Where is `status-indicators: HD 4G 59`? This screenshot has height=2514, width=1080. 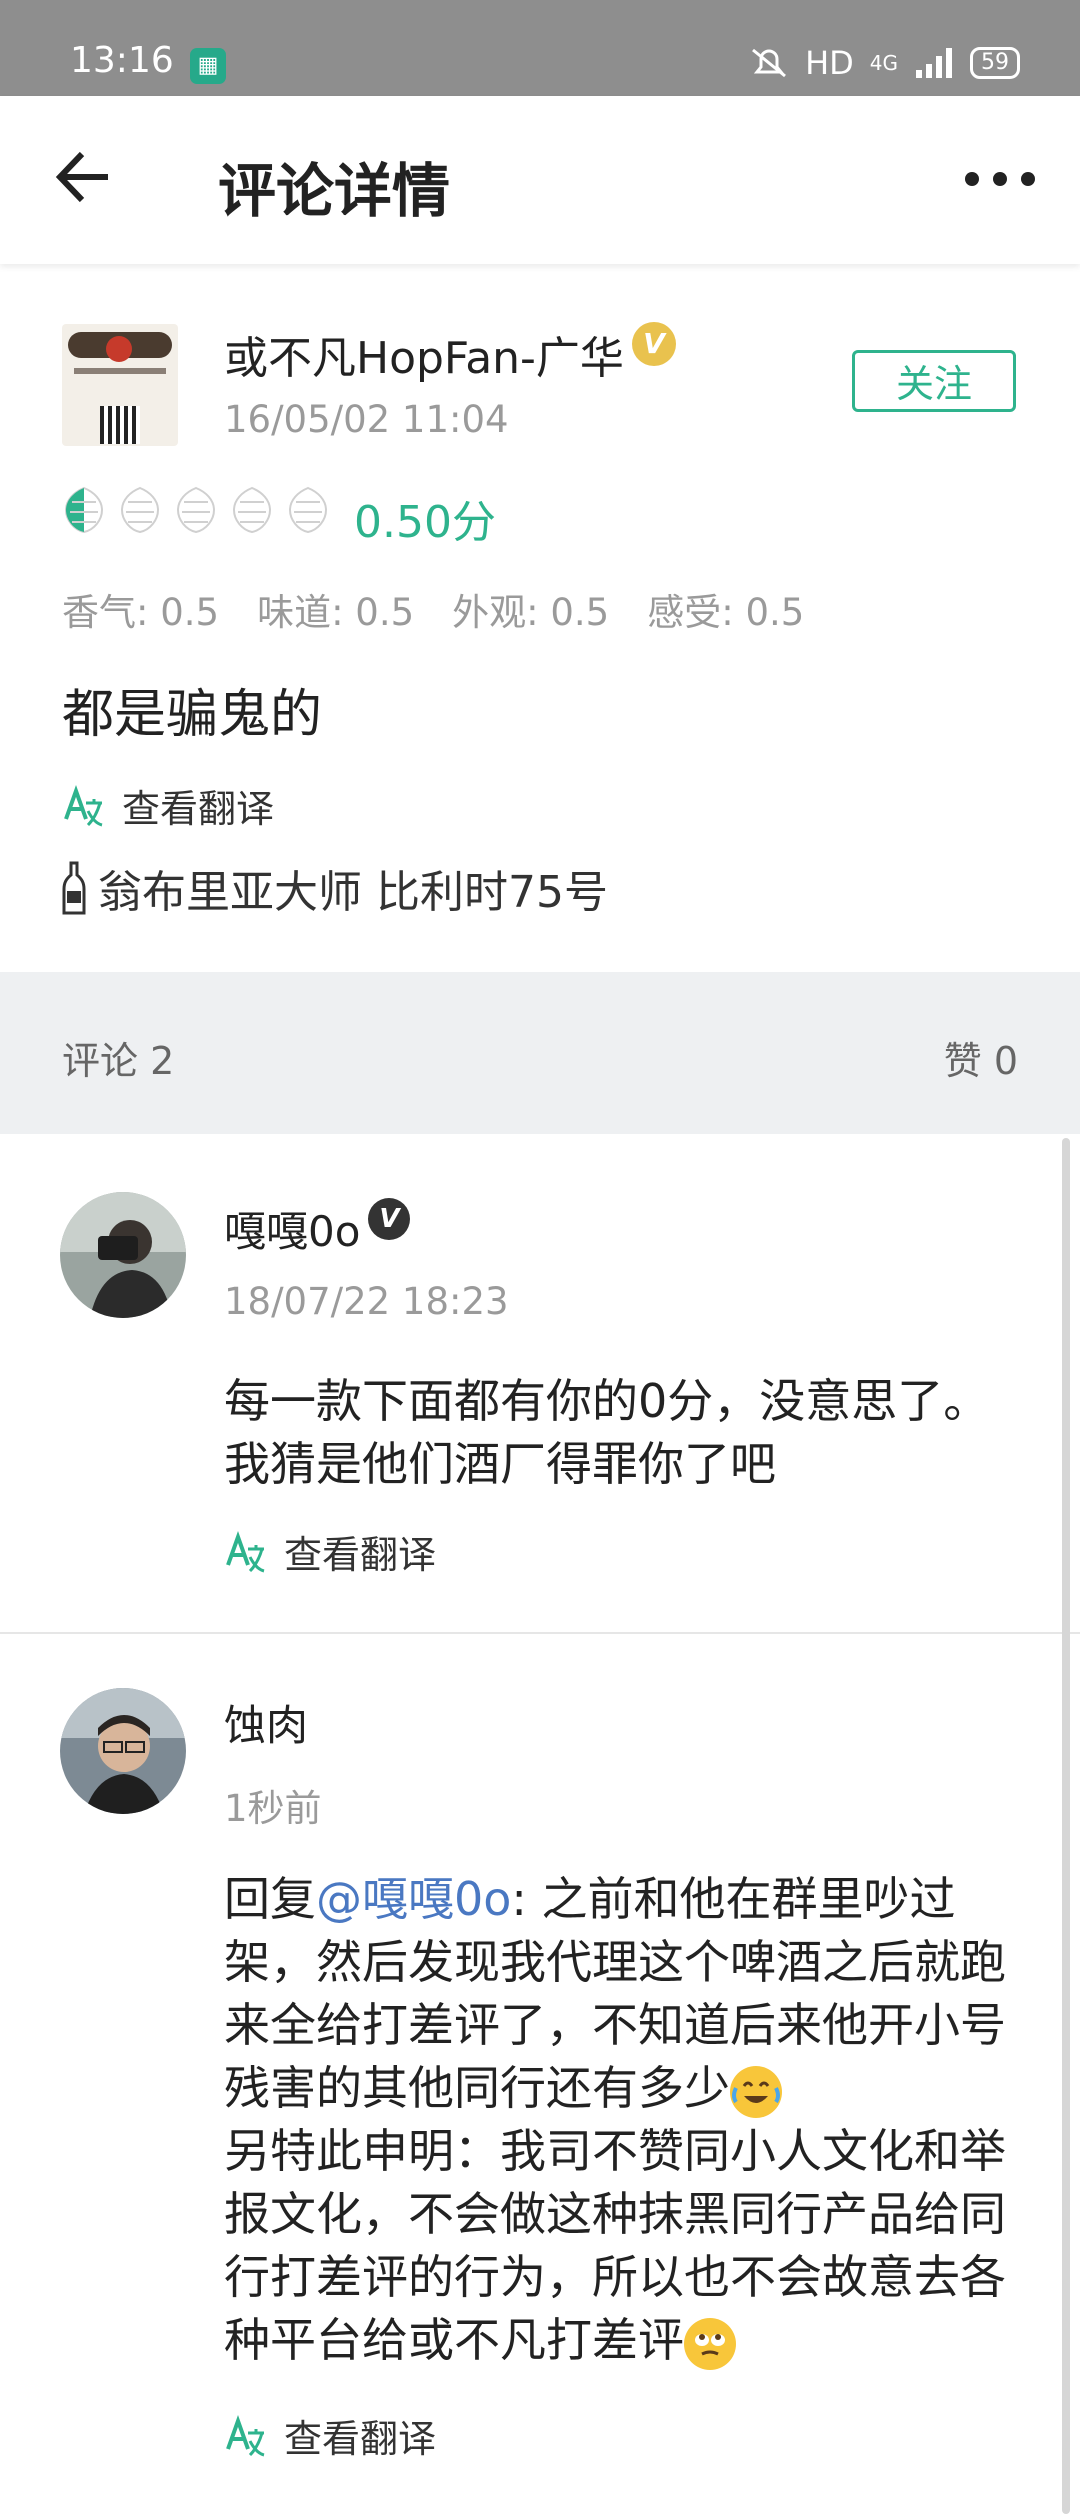
status-indicators: HD 4G 59 is located at coordinates (884, 63).